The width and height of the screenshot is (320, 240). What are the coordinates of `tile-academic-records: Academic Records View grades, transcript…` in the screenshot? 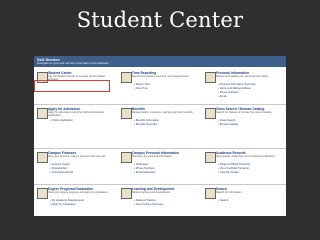 It's located at (245, 168).